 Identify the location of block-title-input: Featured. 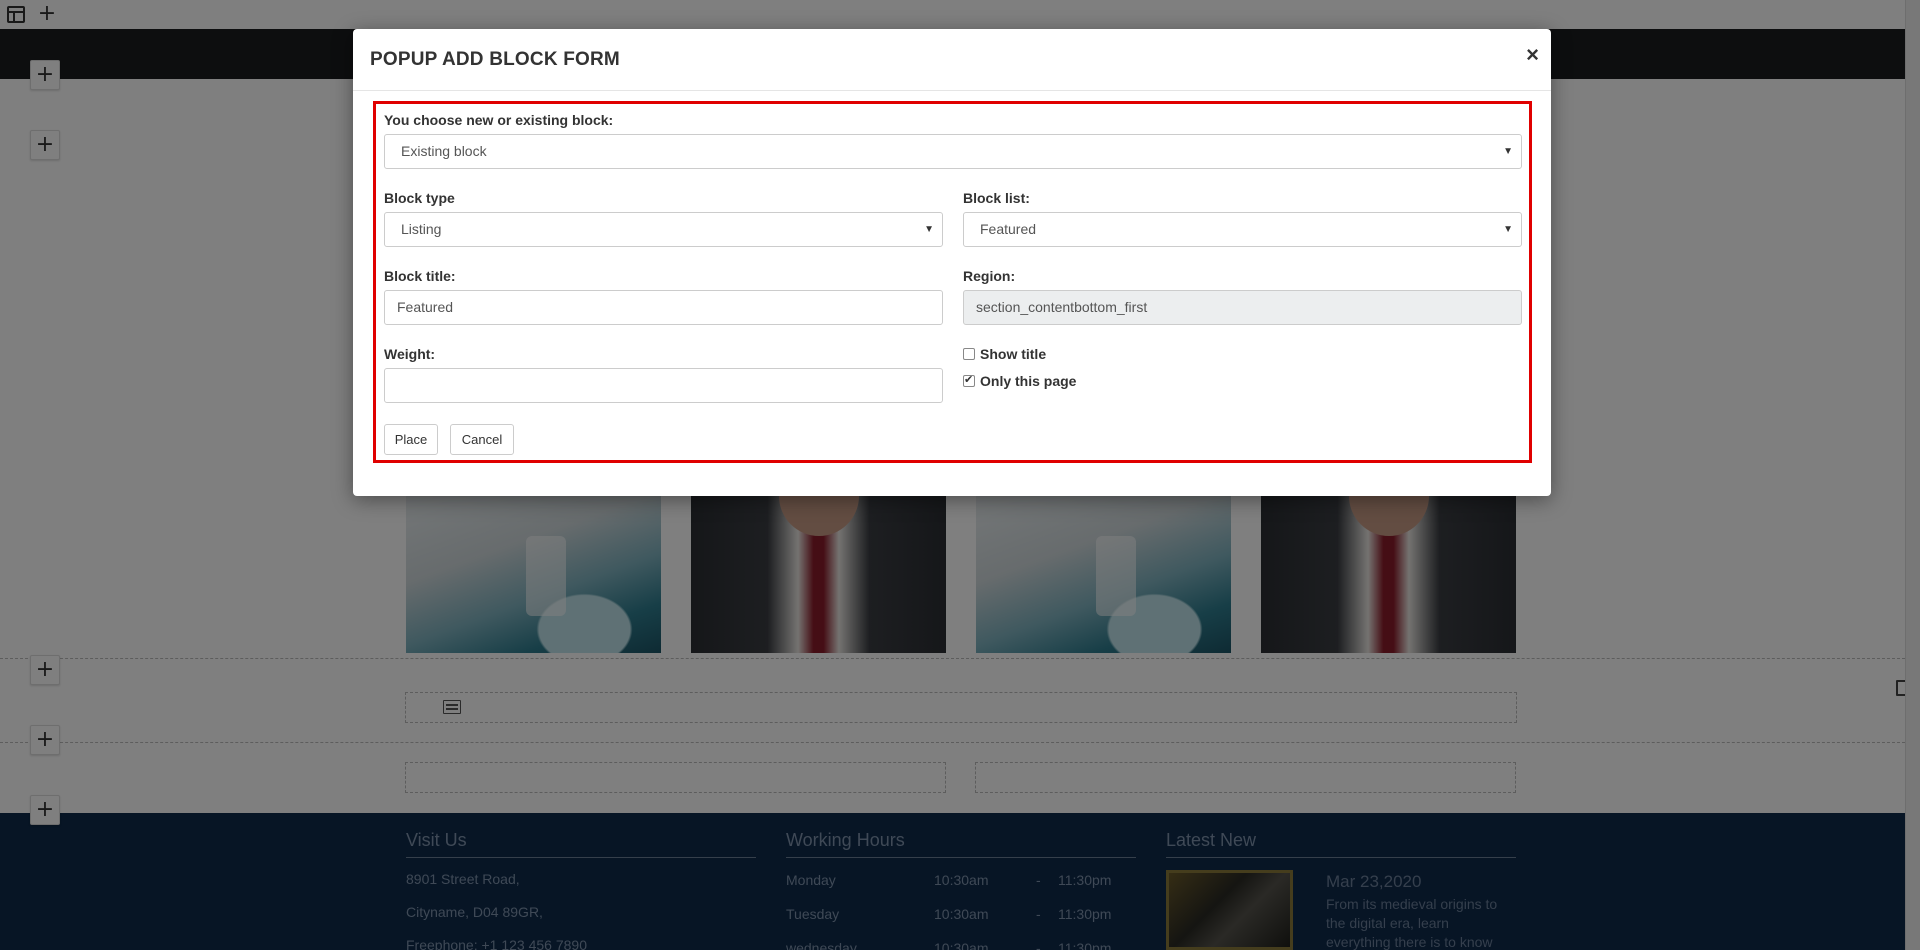
(663, 307).